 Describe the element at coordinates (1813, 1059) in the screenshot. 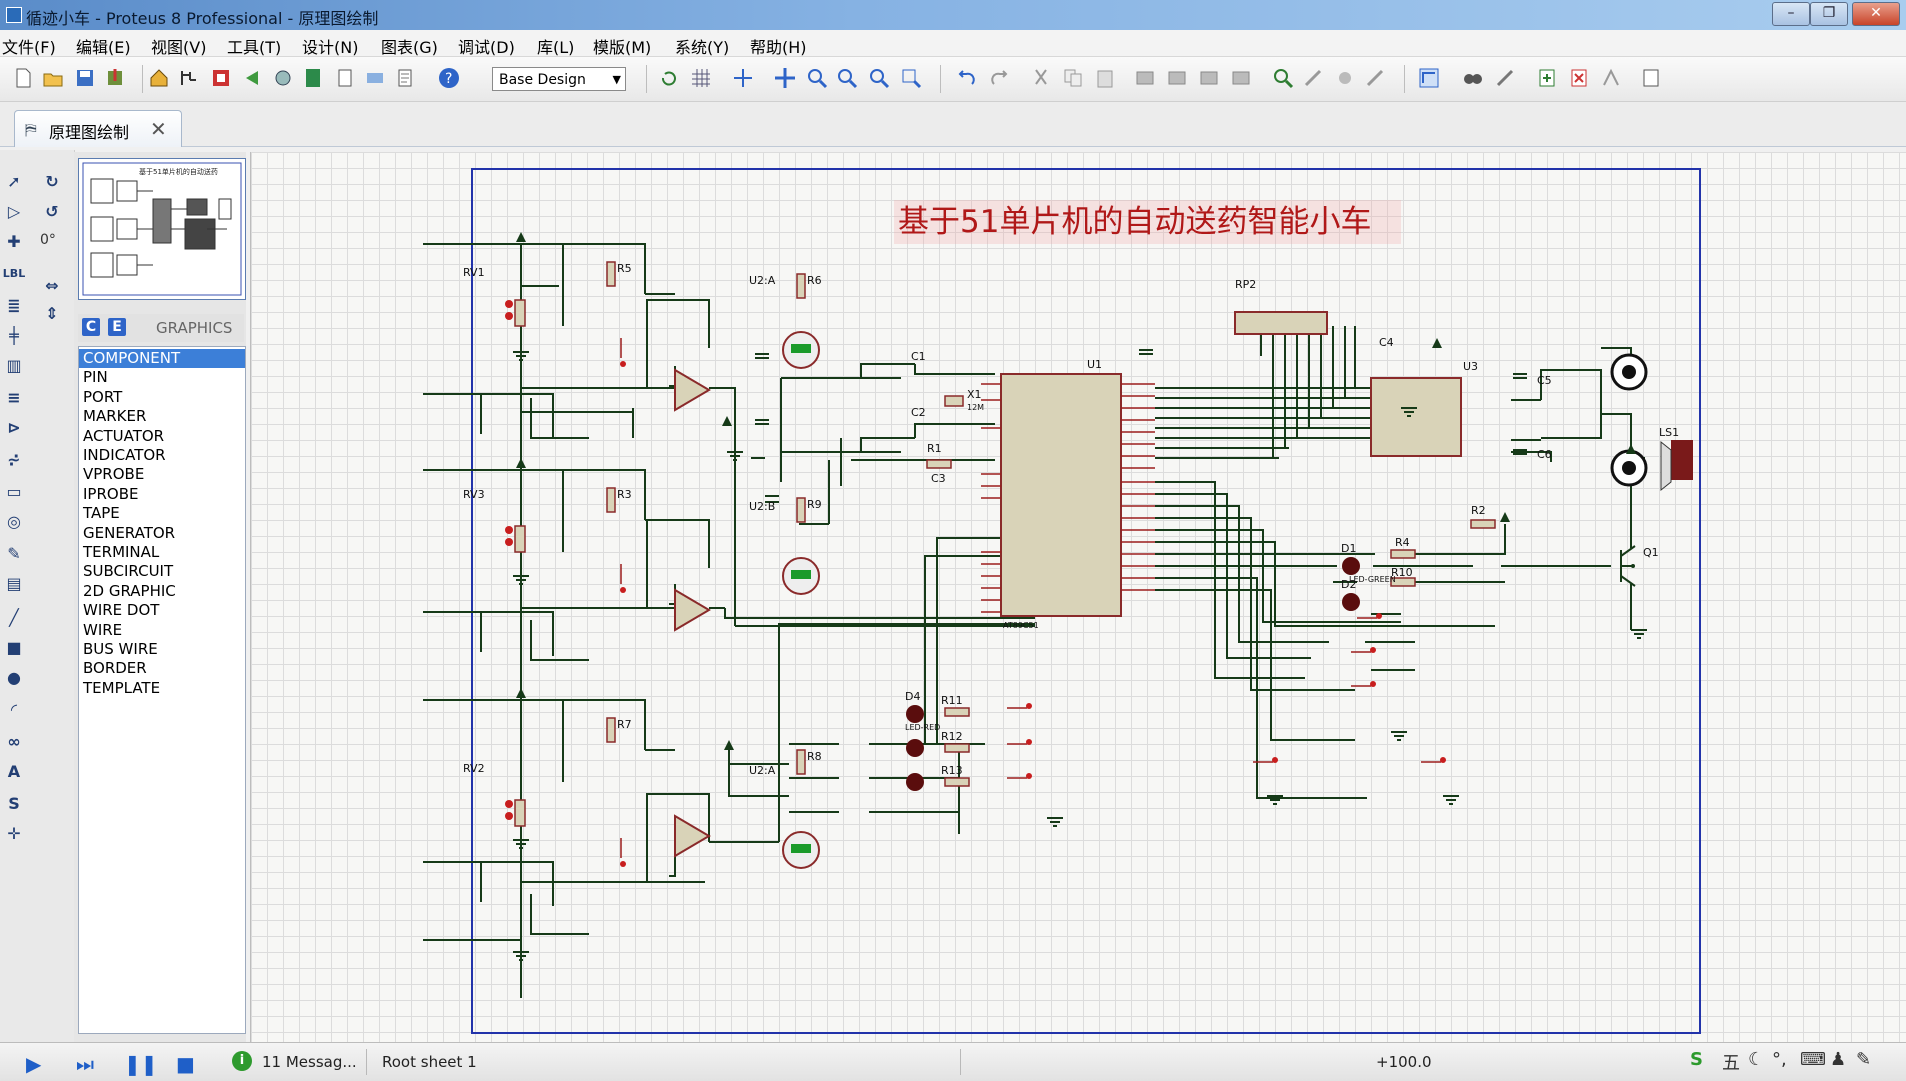

I see `keyboard-icon: ⌨` at that location.